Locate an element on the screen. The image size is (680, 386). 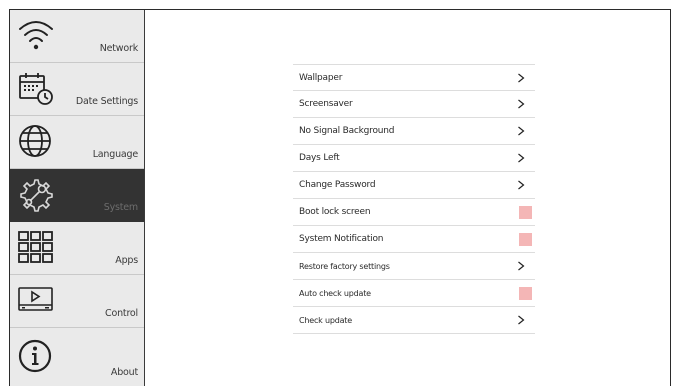
setting-row-restore-factory-settings: Restore factory settings is located at coordinates (414, 266).